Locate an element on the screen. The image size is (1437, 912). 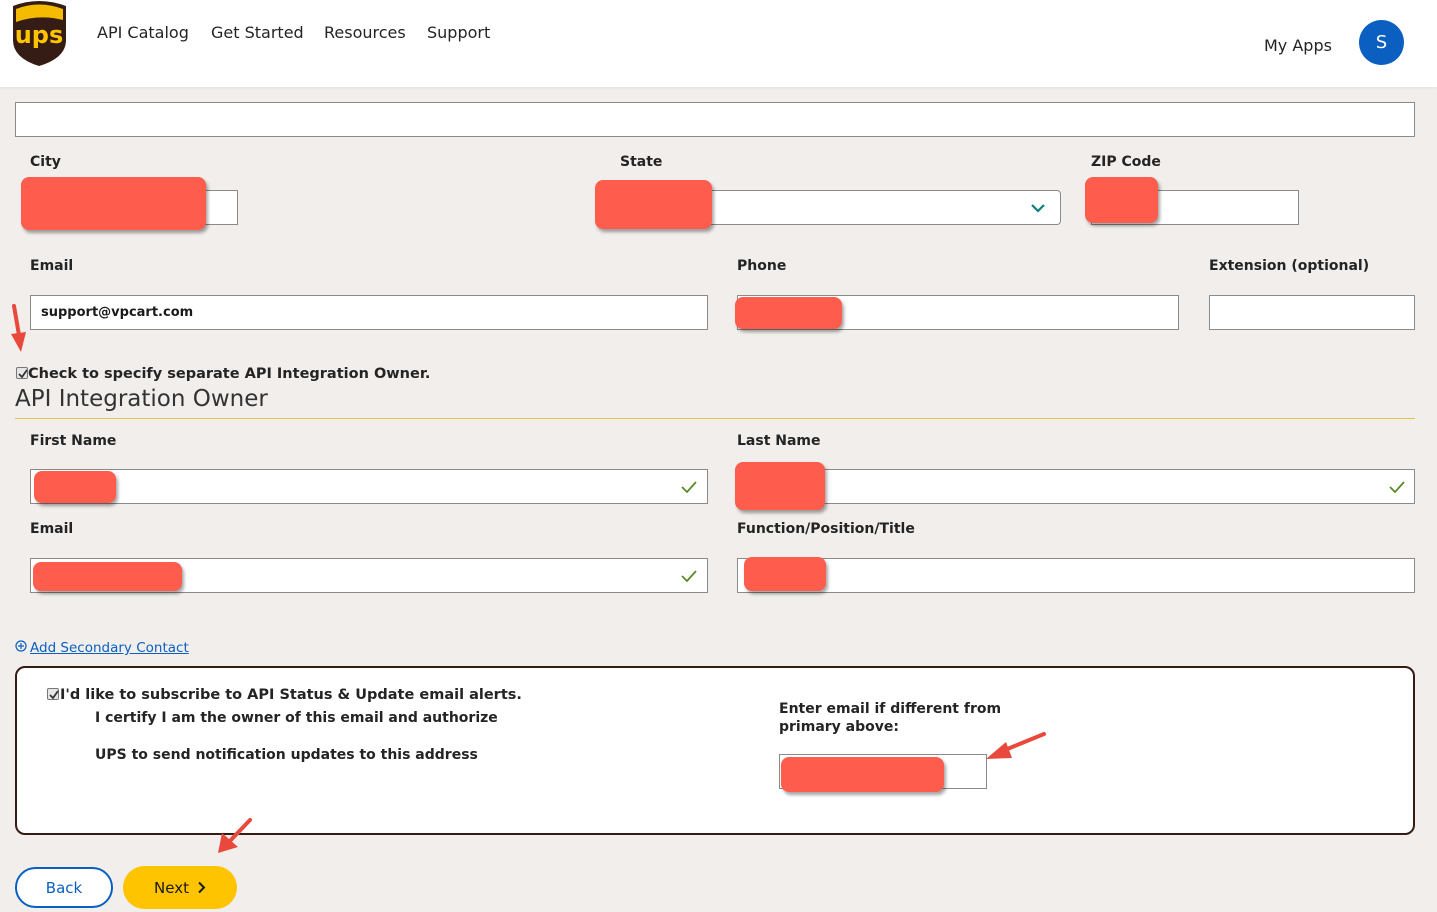
last-name-label: Last Name is located at coordinates (779, 441).